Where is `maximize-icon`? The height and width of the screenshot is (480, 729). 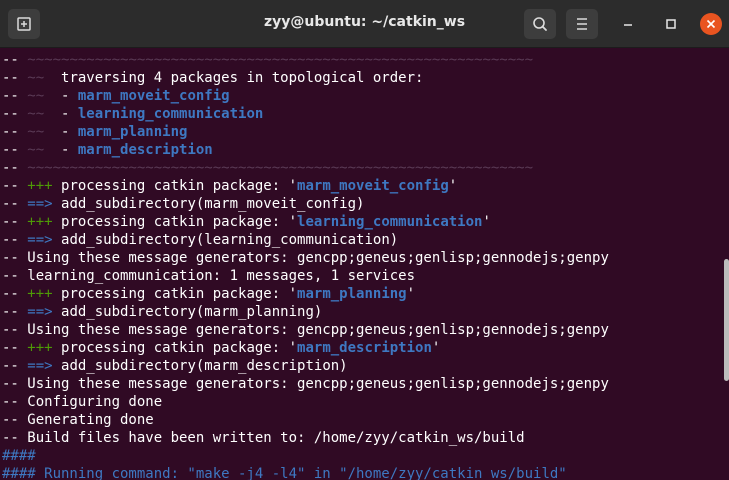 maximize-icon is located at coordinates (671, 24).